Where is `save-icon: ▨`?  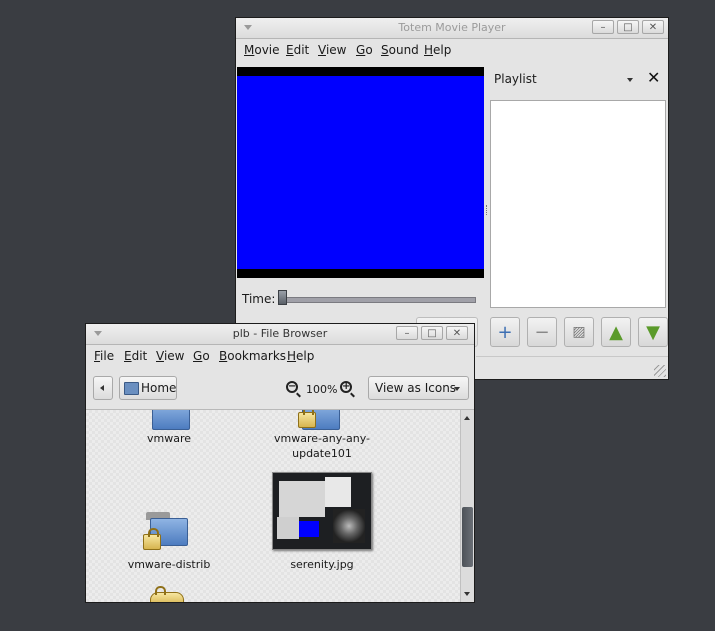
save-icon: ▨ is located at coordinates (579, 332).